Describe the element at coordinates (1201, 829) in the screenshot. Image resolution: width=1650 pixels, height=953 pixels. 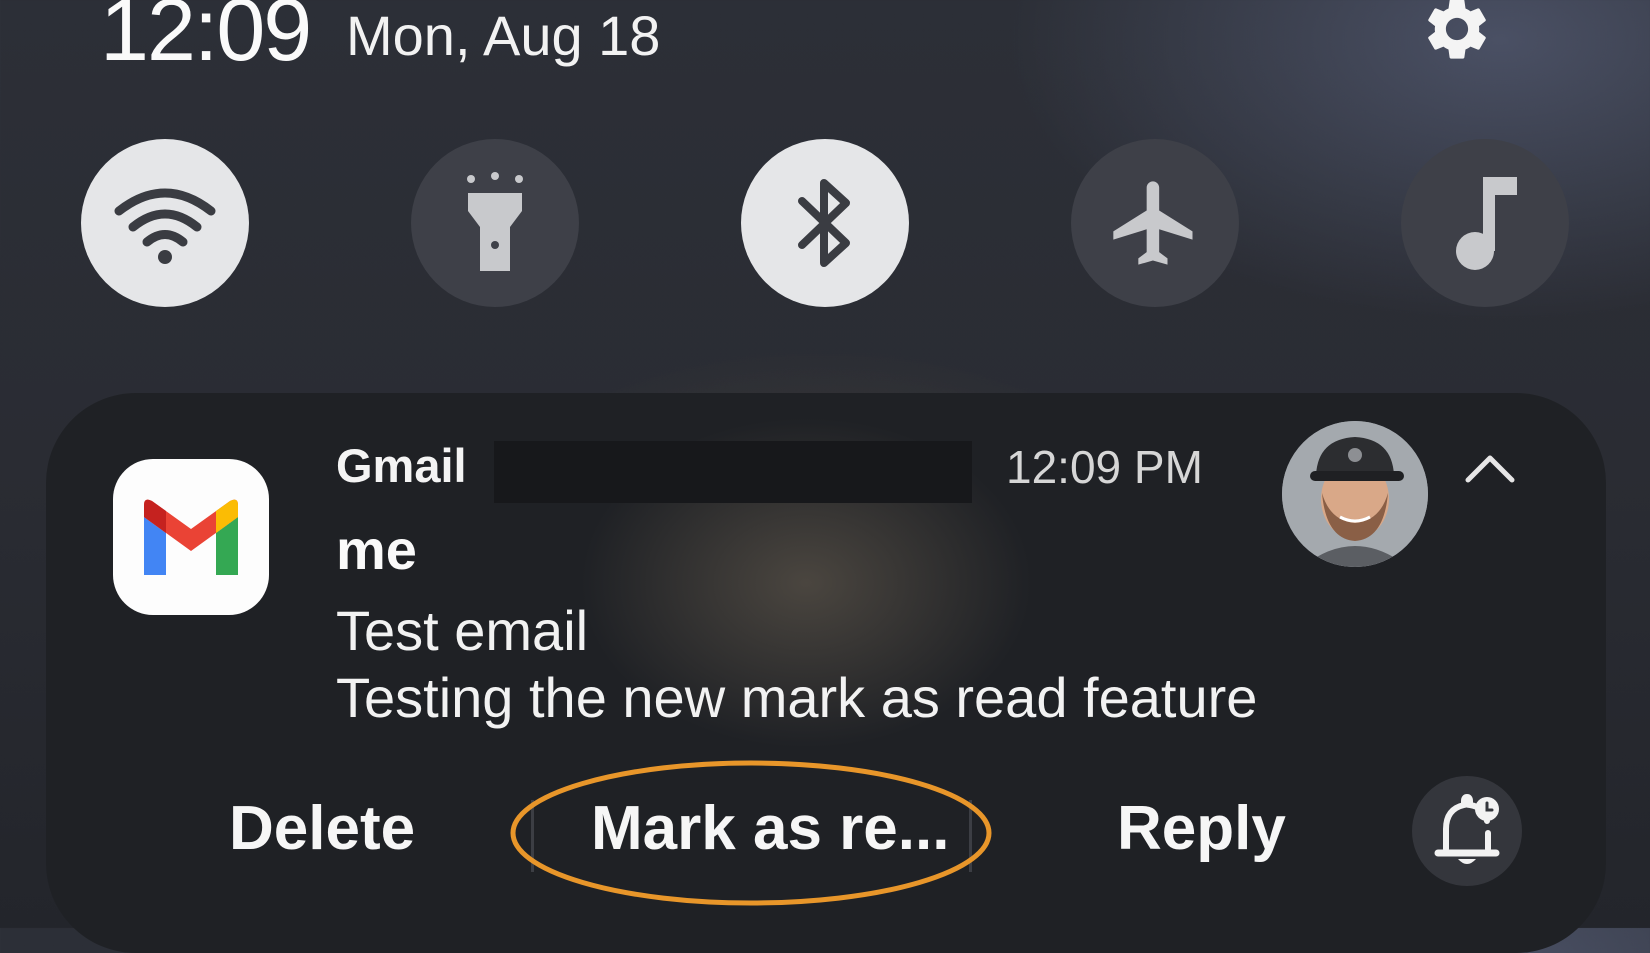
I see `reply-button: Reply` at that location.